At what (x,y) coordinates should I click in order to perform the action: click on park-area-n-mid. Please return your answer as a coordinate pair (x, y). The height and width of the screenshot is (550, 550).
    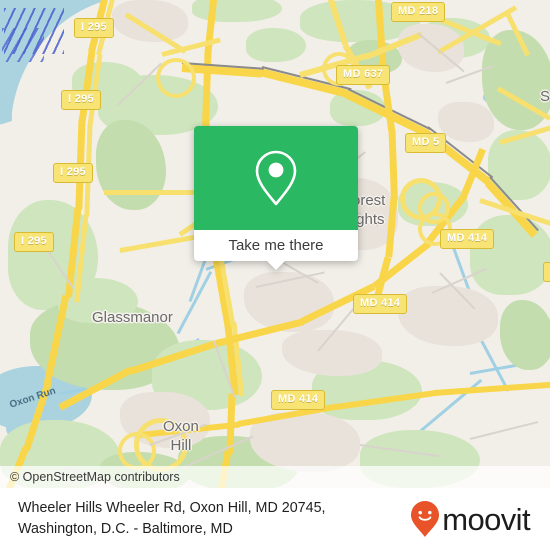
    Looking at the image, I should click on (276, 45).